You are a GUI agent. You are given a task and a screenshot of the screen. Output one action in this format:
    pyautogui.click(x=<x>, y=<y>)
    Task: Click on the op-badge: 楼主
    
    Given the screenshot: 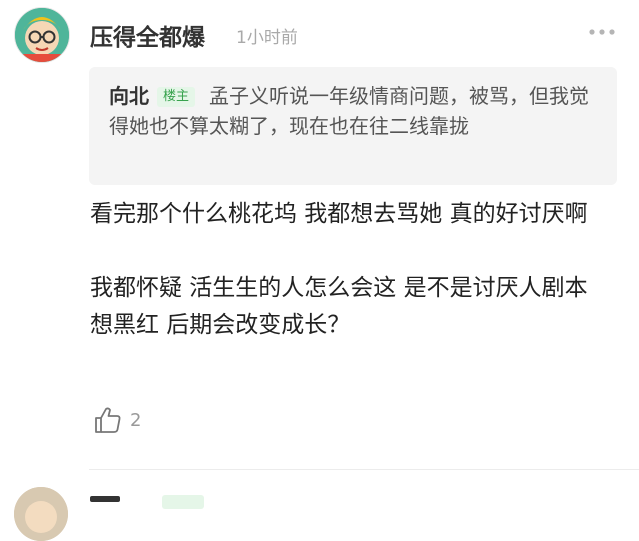 What is the action you would take?
    pyautogui.click(x=176, y=97)
    